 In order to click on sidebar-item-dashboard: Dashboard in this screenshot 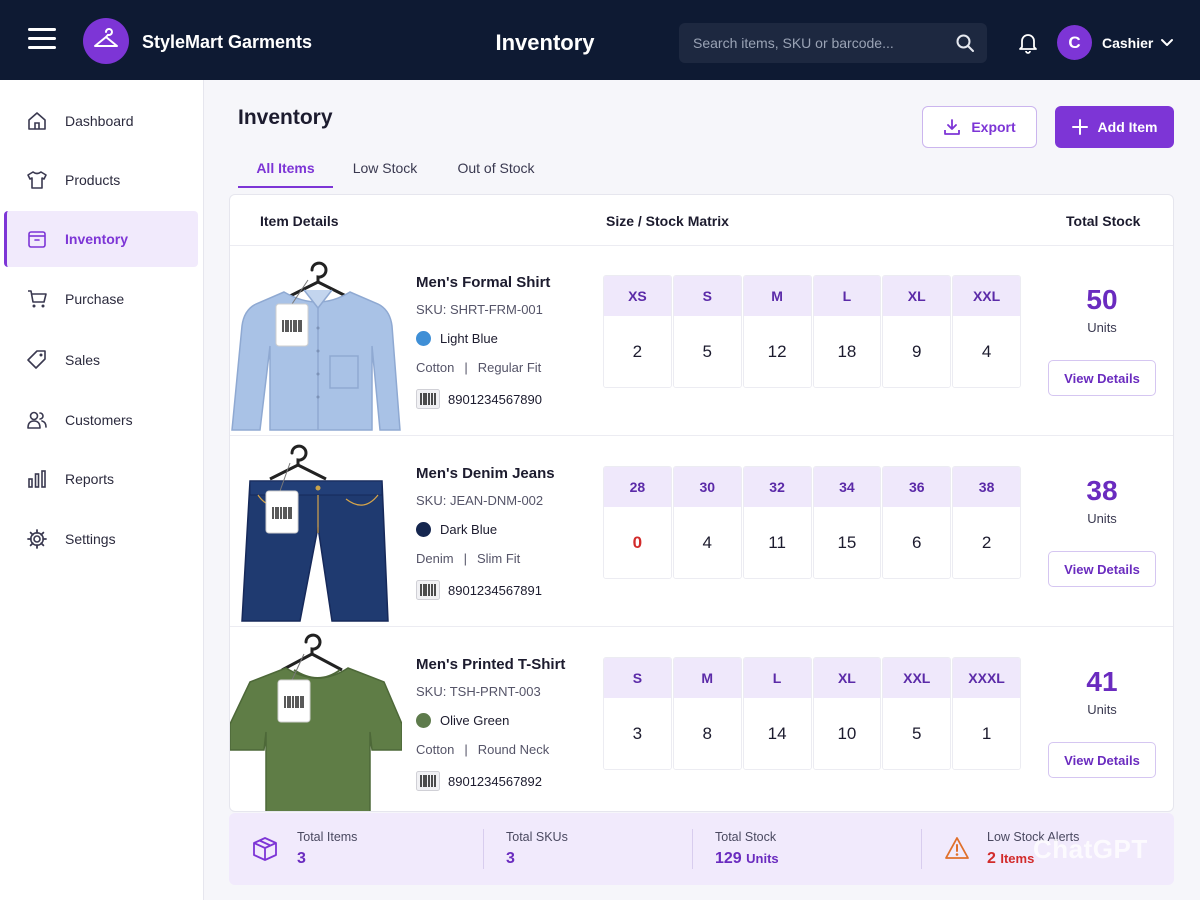, I will do `click(101, 121)`.